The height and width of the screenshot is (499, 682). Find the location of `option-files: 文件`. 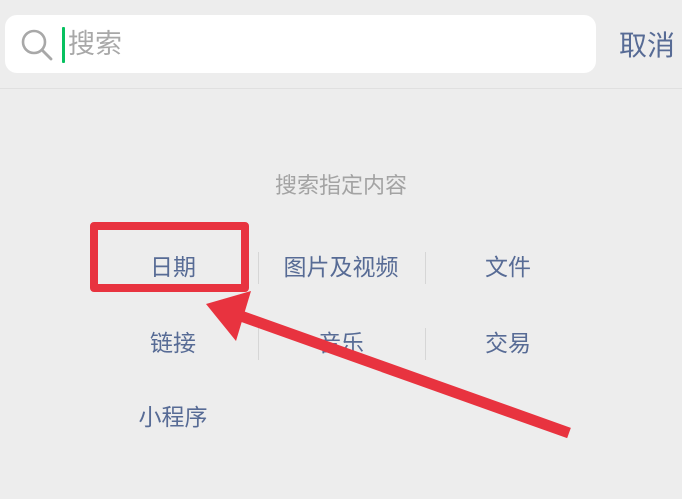

option-files: 文件 is located at coordinates (508, 268).